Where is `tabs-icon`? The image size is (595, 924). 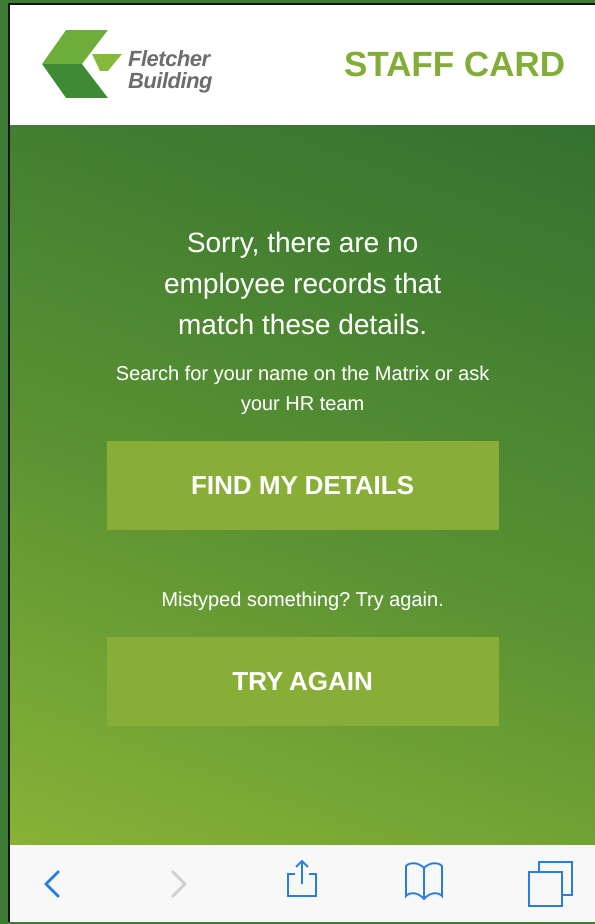
tabs-icon is located at coordinates (551, 884).